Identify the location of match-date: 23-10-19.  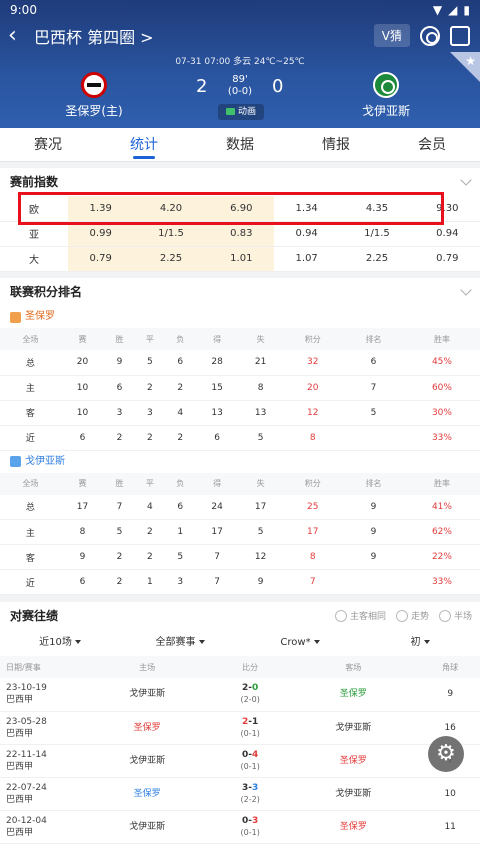
(26, 688).